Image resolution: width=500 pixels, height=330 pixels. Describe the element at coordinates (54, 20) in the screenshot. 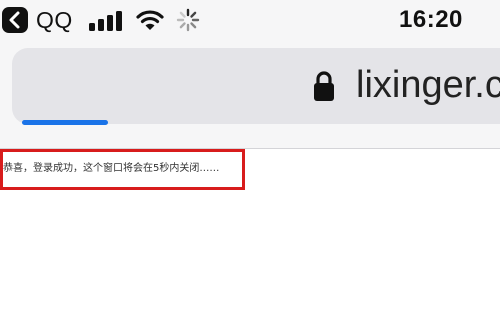

I see `back-app-label: QQ` at that location.